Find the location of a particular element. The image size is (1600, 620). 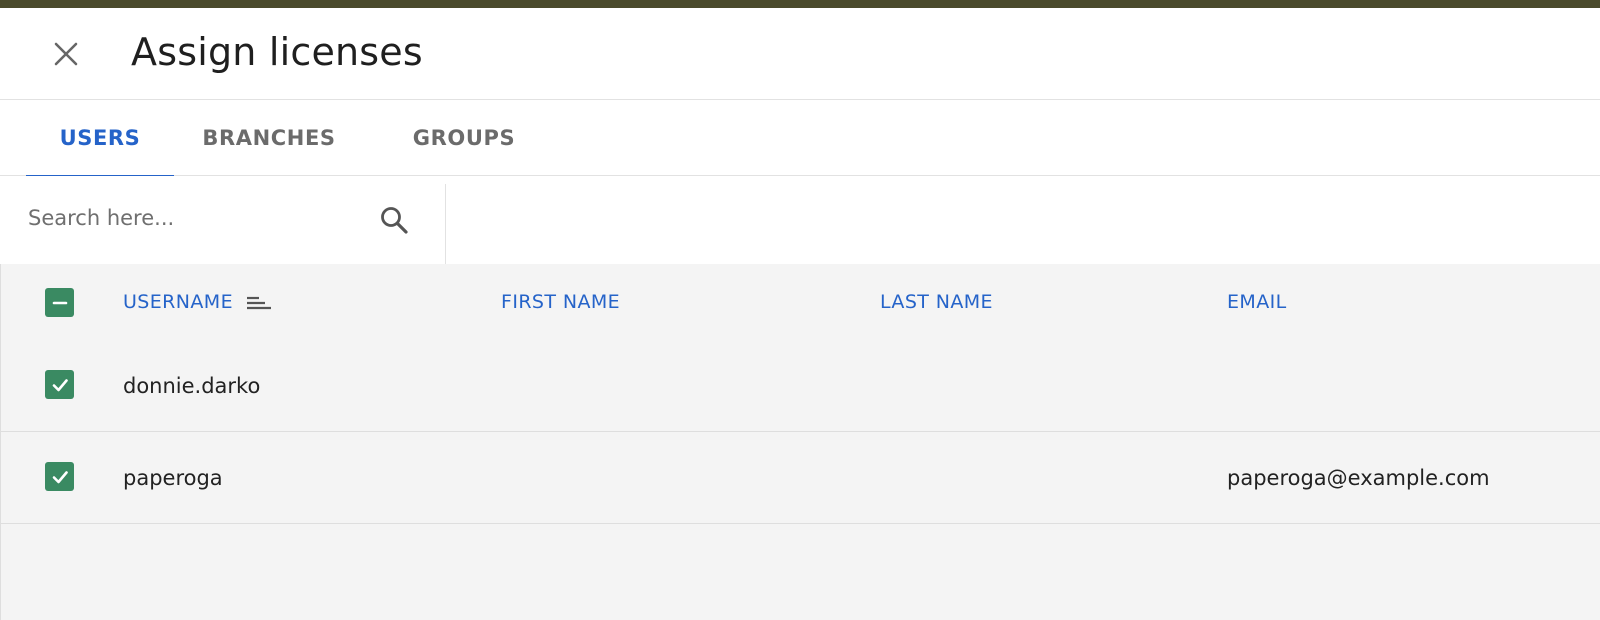

search-bar is located at coordinates (800, 220).